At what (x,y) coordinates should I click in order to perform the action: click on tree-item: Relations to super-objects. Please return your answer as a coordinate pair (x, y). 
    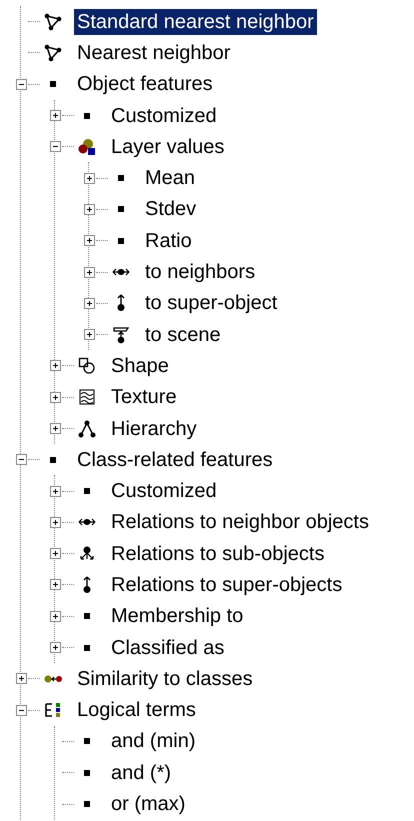
    Looking at the image, I should click on (227, 585).